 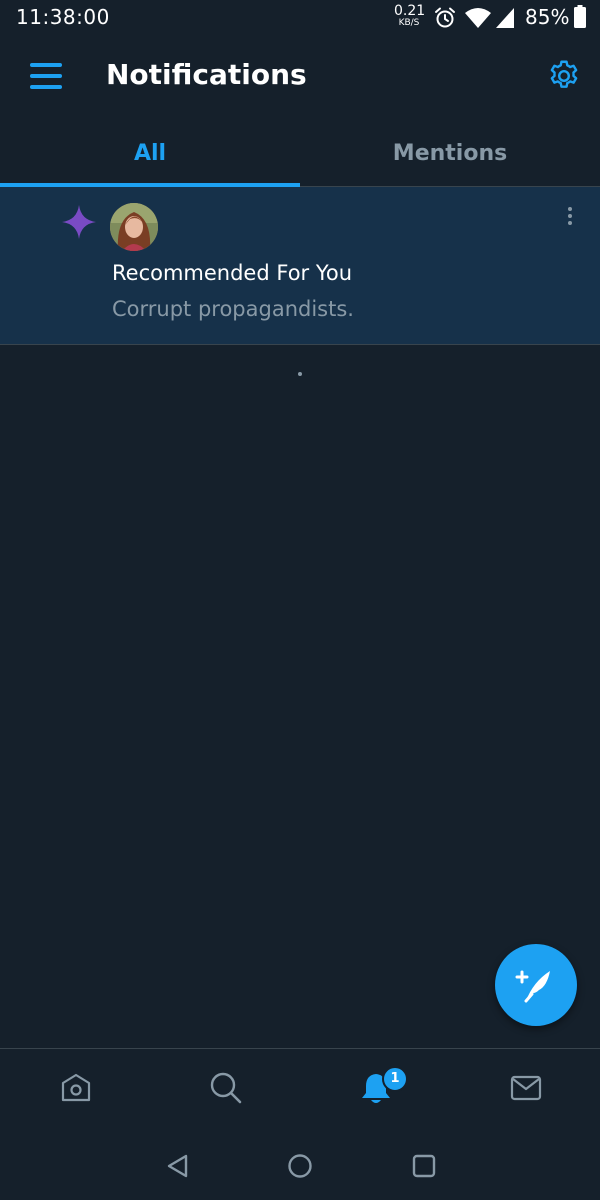 I want to click on settings-button, so click(x=564, y=76).